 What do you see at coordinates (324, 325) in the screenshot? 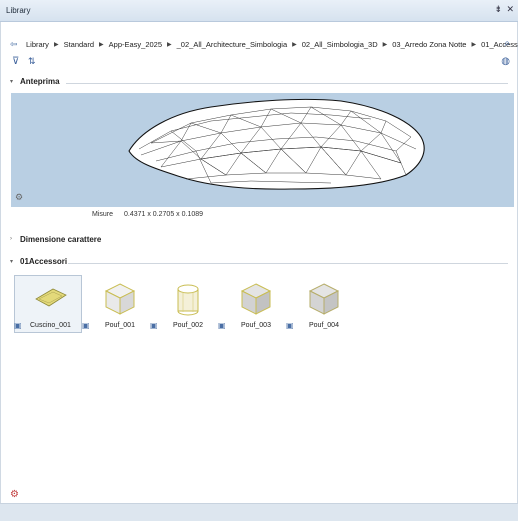
I see `item-label: Pouf_004` at bounding box center [324, 325].